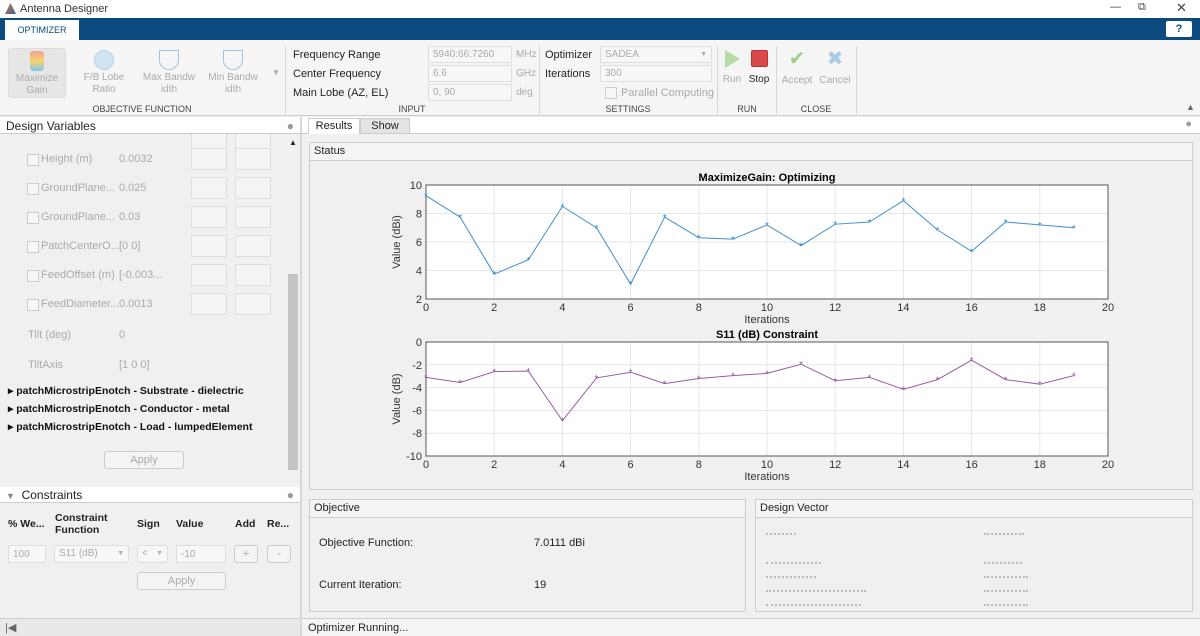  What do you see at coordinates (767, 178) in the screenshot?
I see `chart-title: MaximizeGain: Optimizing` at bounding box center [767, 178].